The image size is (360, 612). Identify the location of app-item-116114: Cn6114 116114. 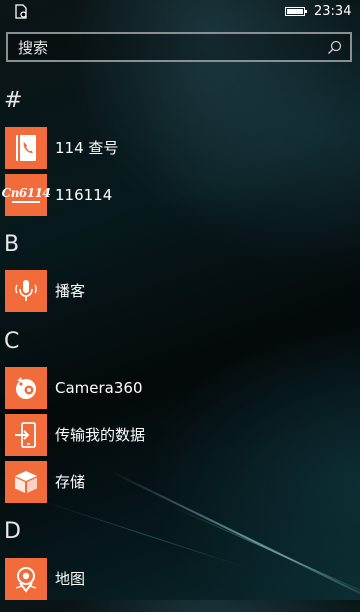
(180, 195).